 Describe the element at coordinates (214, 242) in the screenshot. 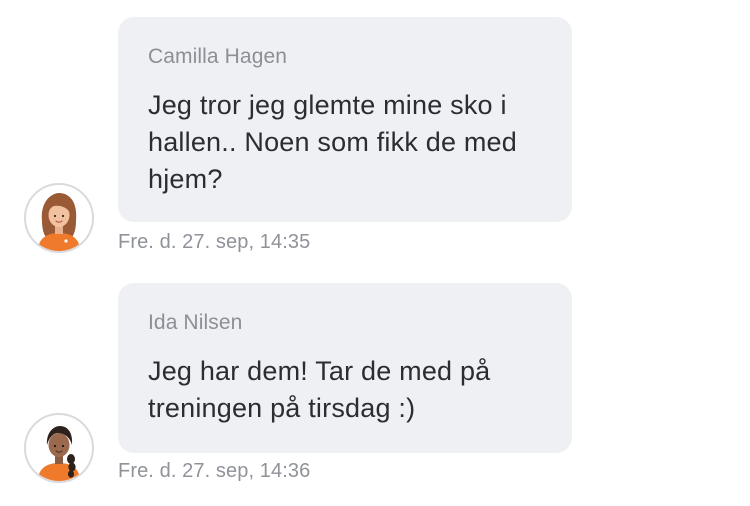

I see `message-timestamp: Fre. d. 27. sep, 14:35` at that location.